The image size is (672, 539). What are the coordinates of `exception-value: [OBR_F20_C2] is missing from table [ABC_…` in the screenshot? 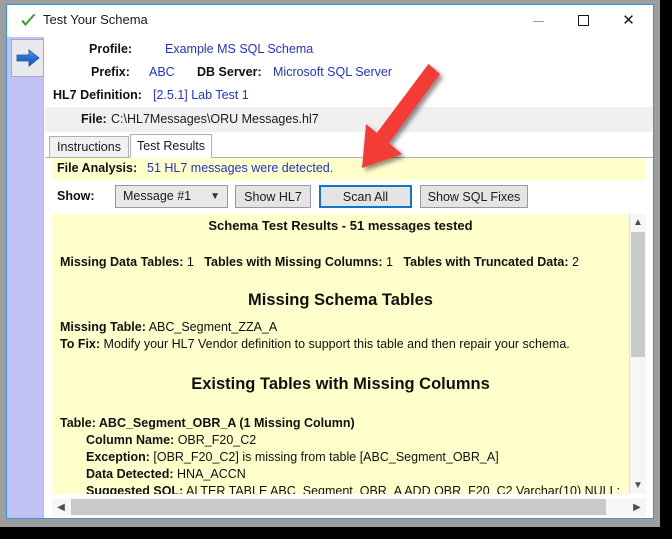 It's located at (326, 457).